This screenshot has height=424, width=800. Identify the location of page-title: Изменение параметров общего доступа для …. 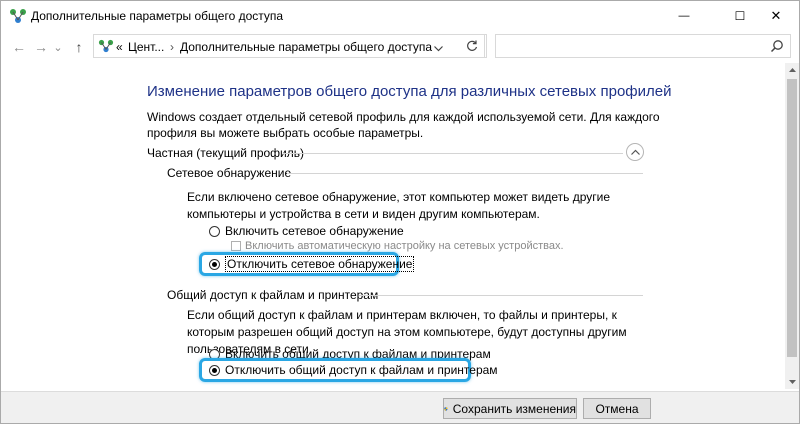
(409, 91).